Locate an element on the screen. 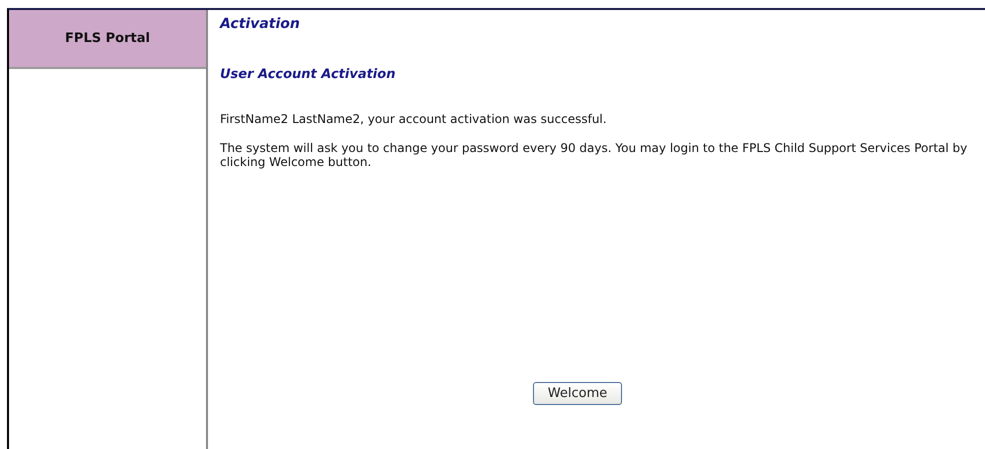  sidebar-title: FPLS Portal is located at coordinates (107, 39).